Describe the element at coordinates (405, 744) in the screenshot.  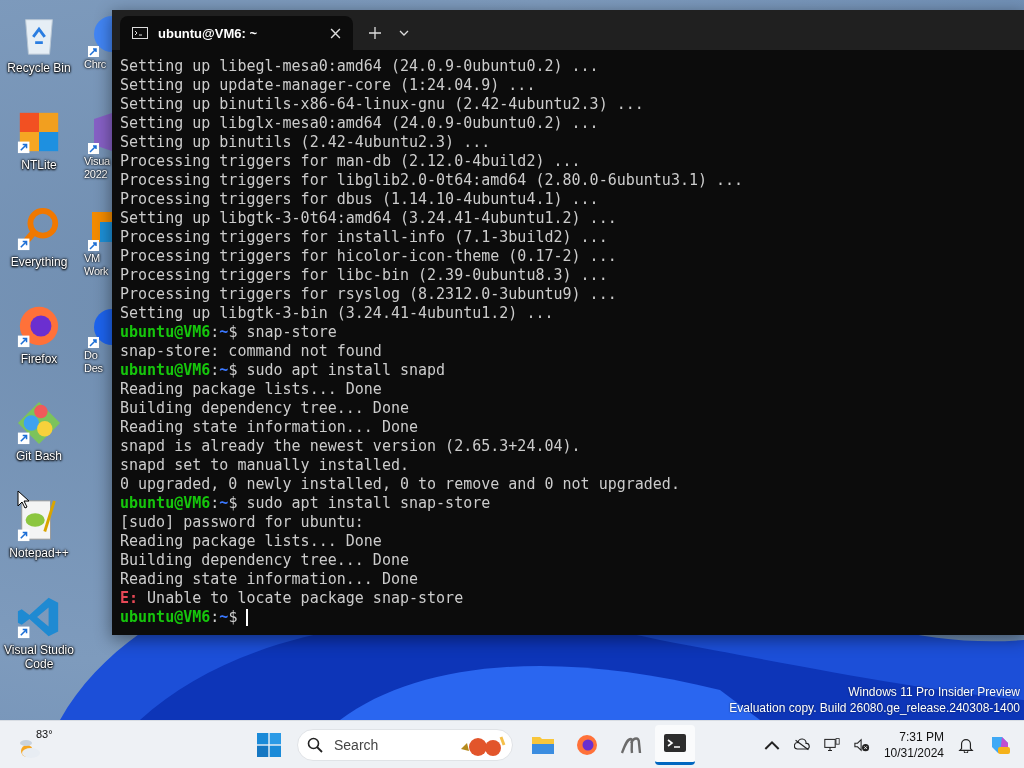
I see `search-field: Search` at that location.